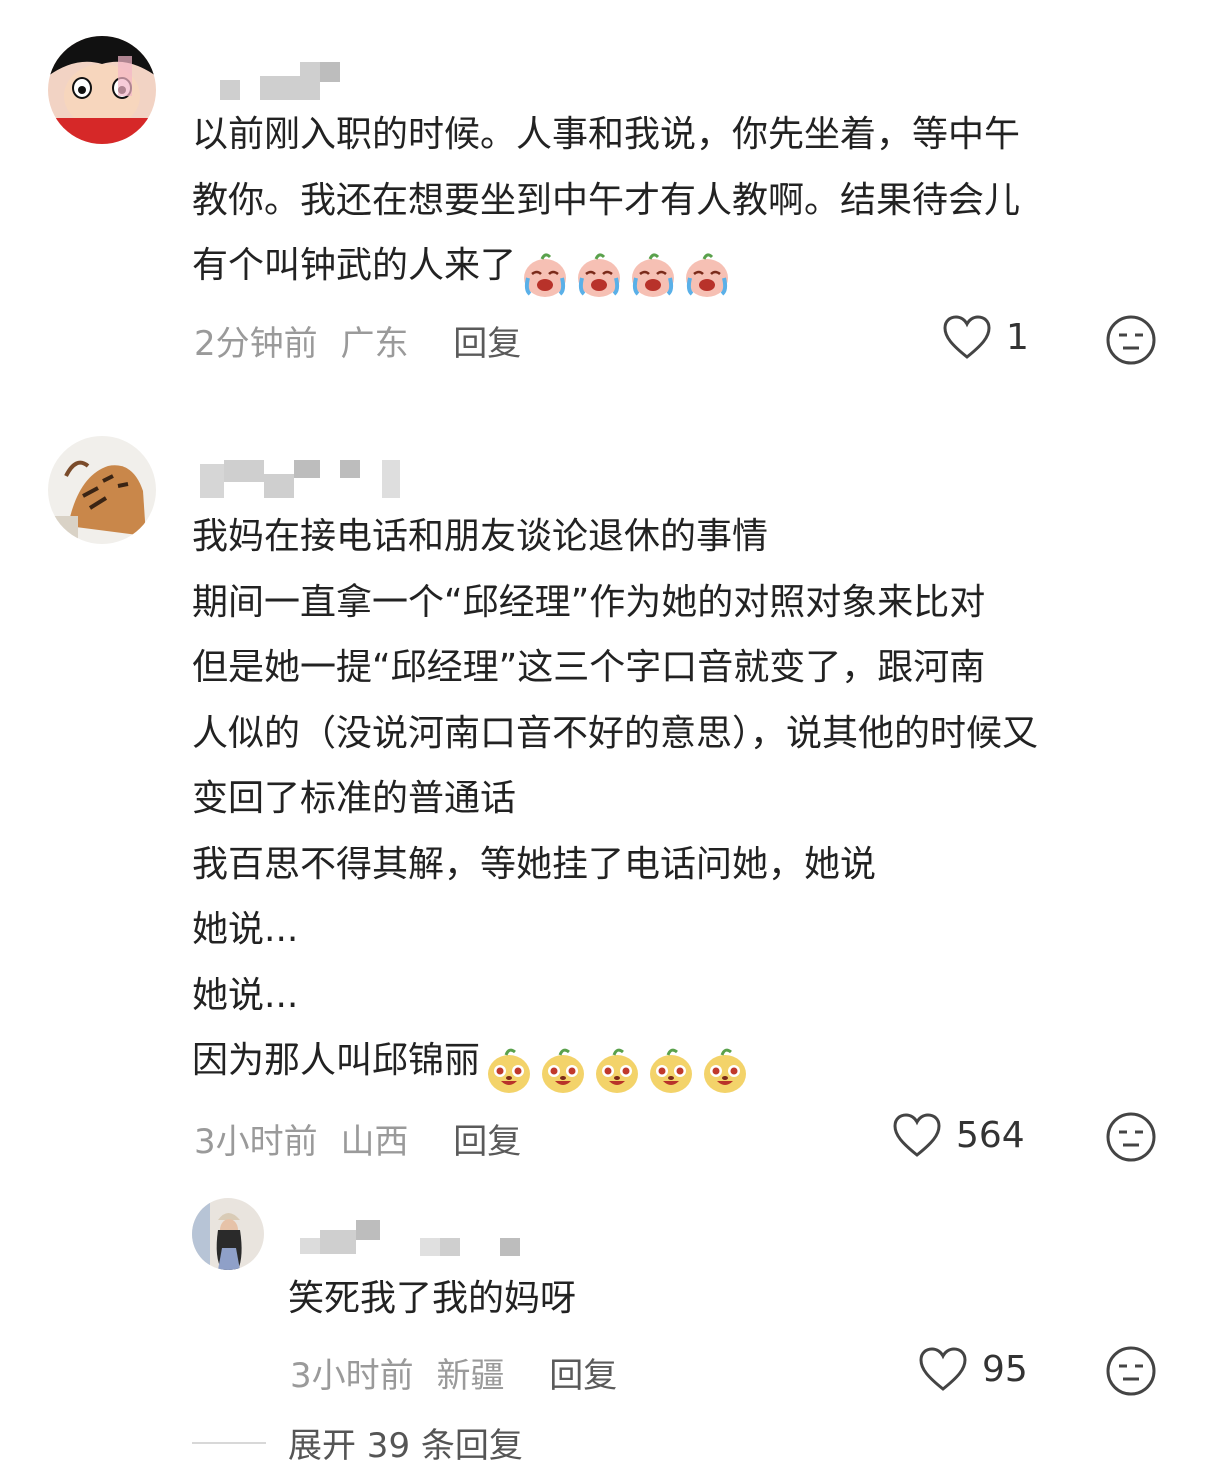  What do you see at coordinates (405, 1446) in the screenshot?
I see `expand-replies-label: 展开 39 条回复` at bounding box center [405, 1446].